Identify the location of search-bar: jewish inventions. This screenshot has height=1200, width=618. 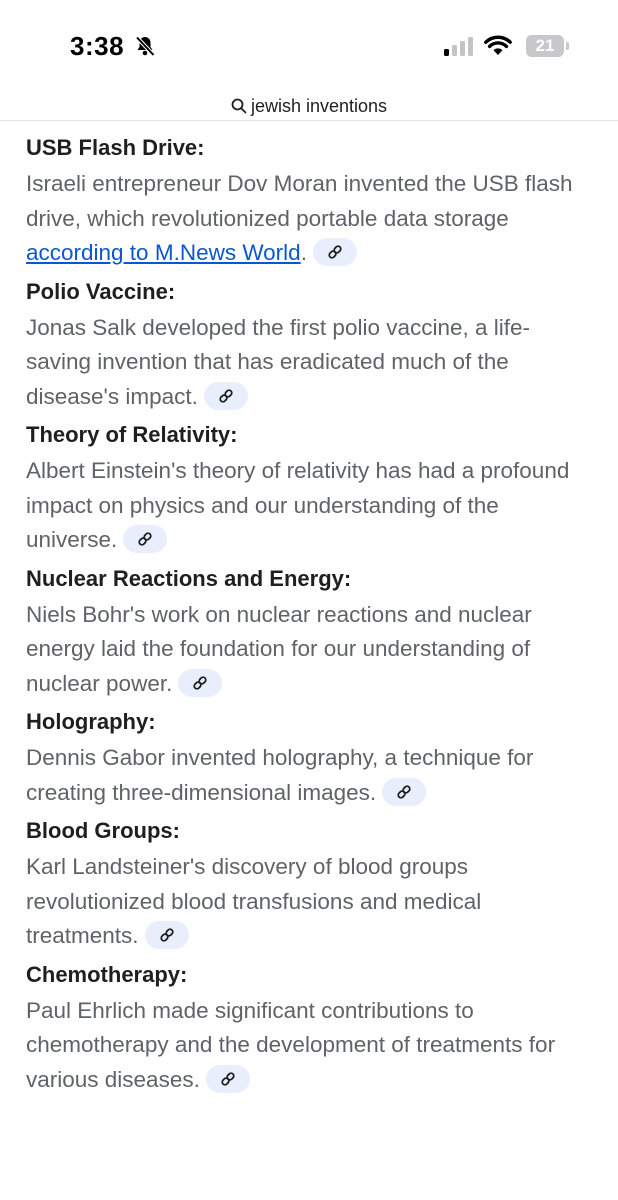
(309, 106).